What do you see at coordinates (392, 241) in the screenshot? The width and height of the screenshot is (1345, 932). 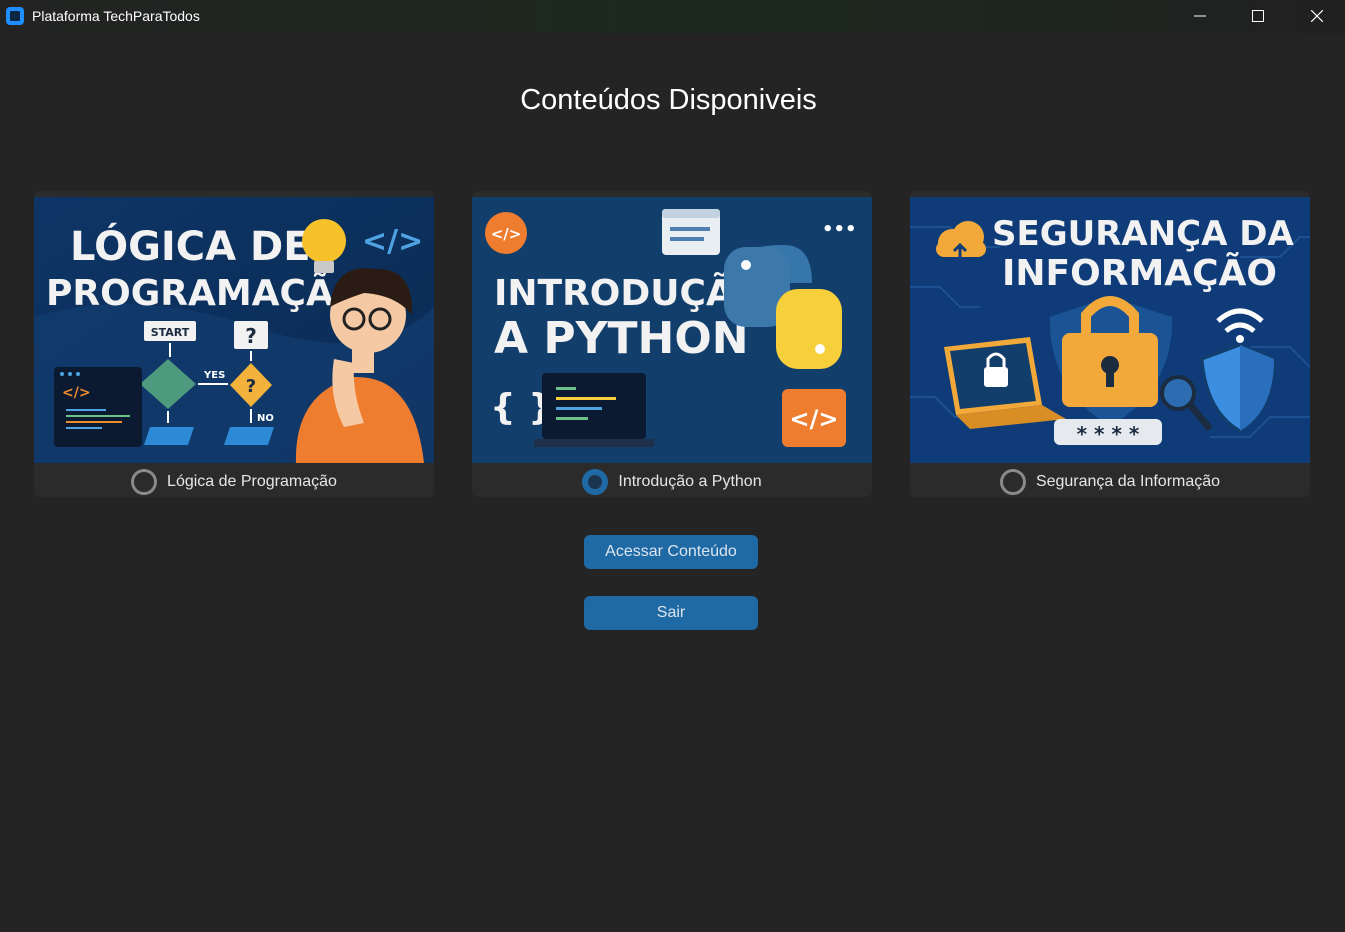 I see `code-tag-icon: </>` at bounding box center [392, 241].